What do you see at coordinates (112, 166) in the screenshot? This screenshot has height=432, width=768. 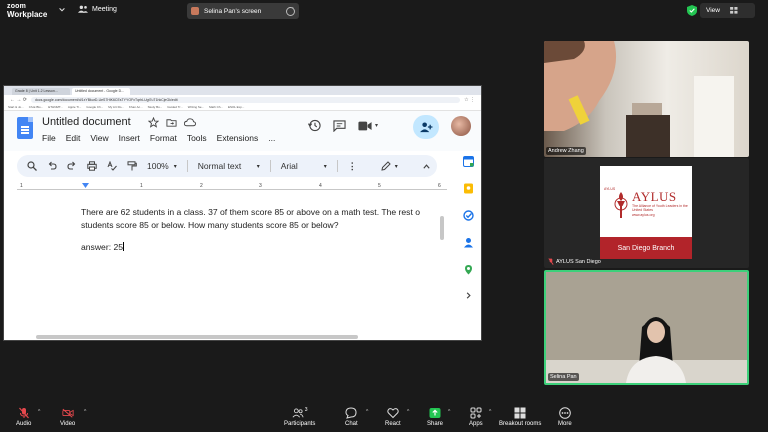 I see `spellcheck-icon` at bounding box center [112, 166].